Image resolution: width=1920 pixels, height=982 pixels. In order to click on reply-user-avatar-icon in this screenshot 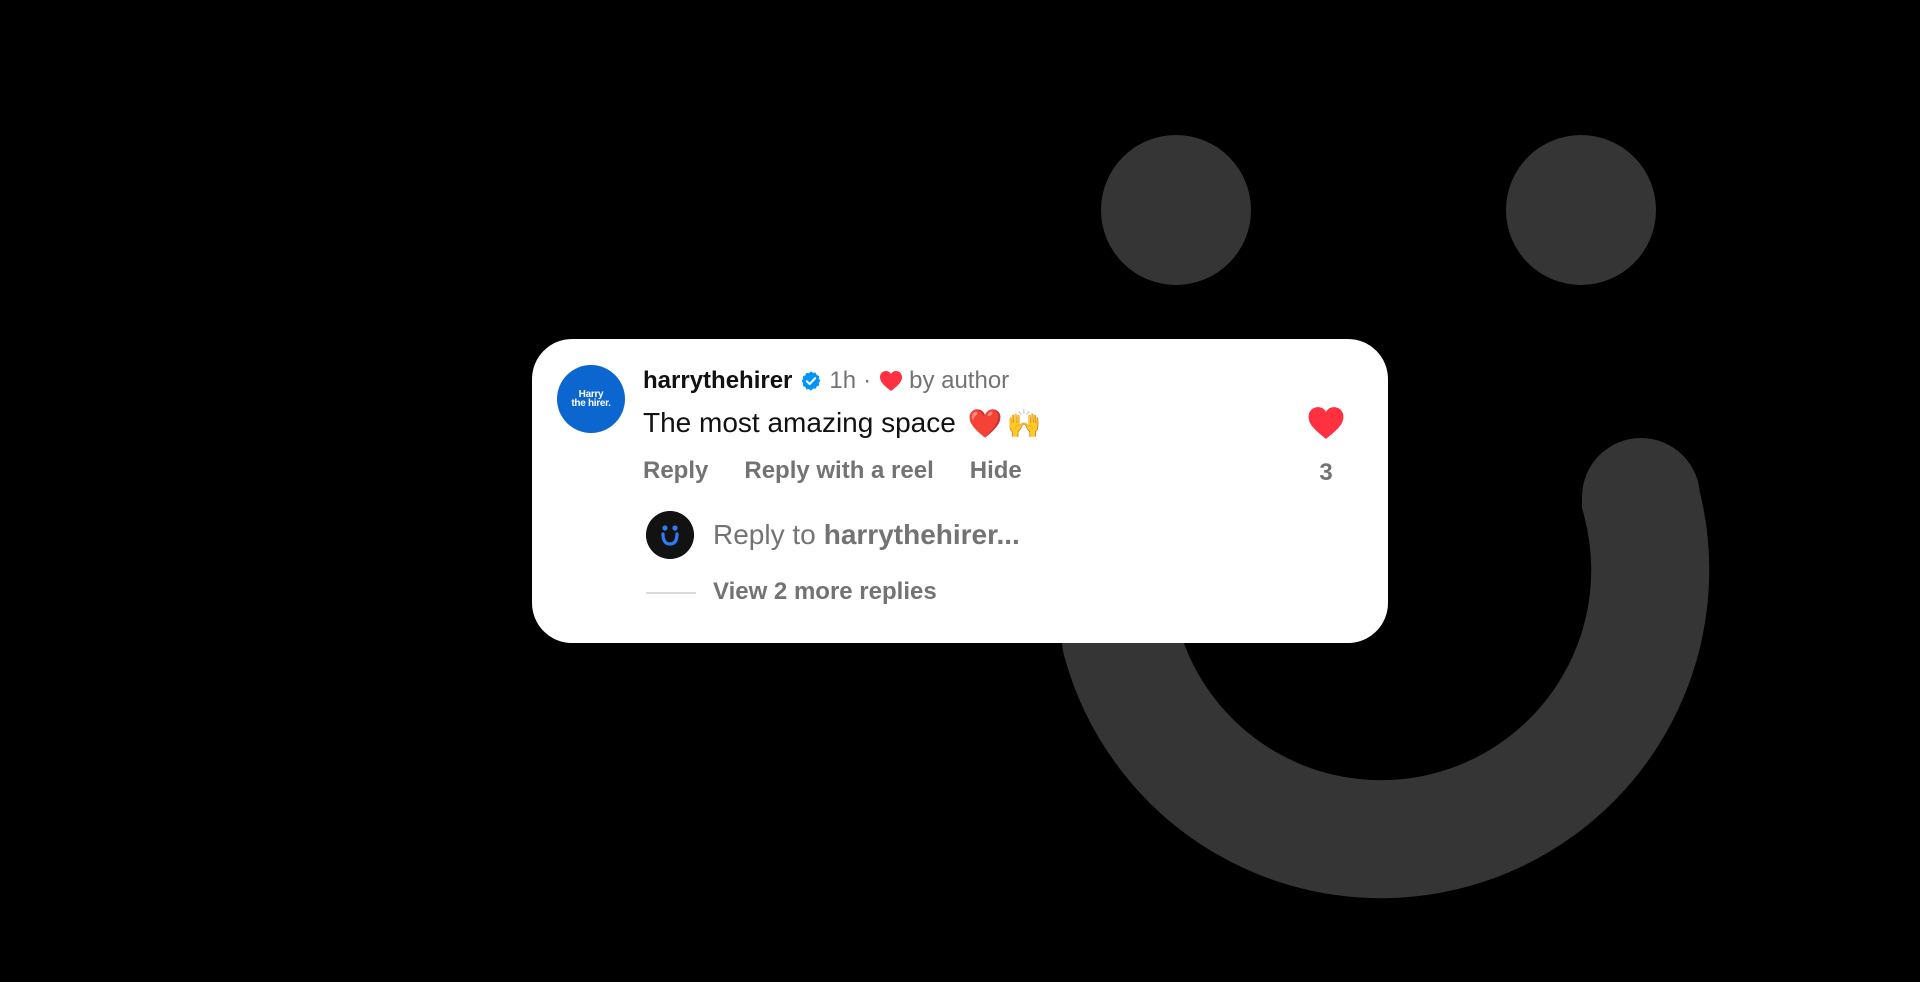, I will do `click(670, 535)`.